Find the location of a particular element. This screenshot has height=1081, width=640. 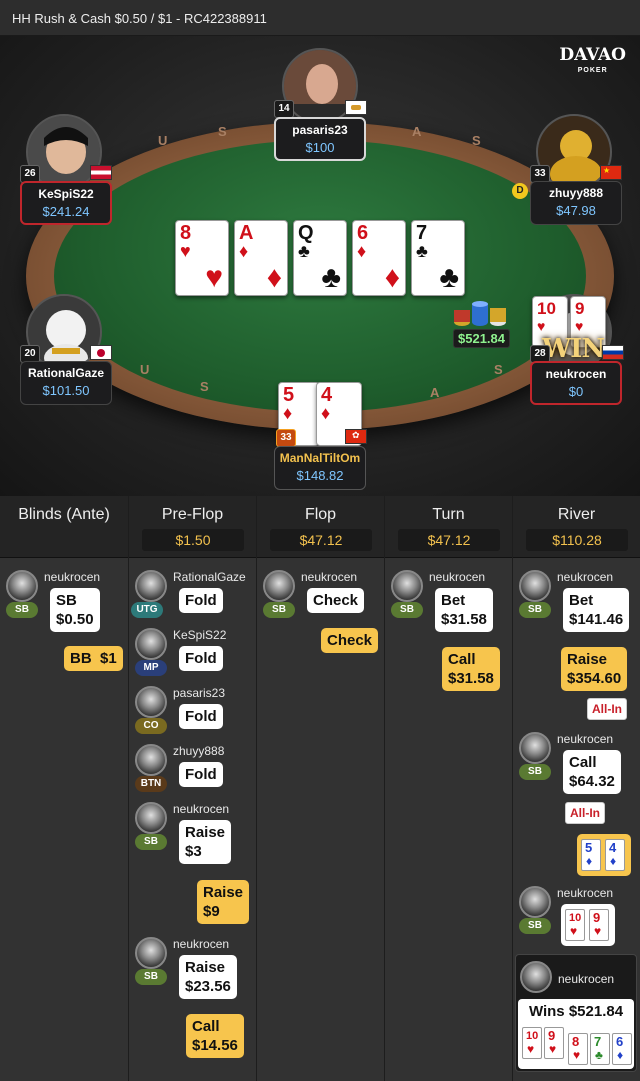

column-header: River $110.28 is located at coordinates (576, 527).